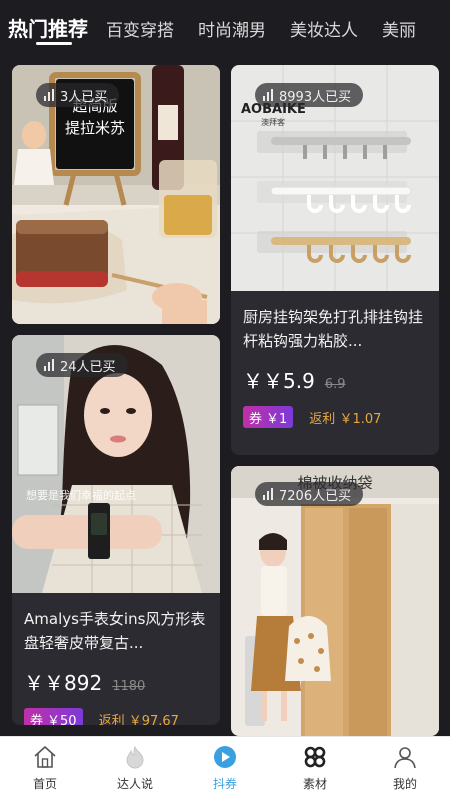 The image size is (450, 800). I want to click on nav-profile: 我的, so click(405, 768).